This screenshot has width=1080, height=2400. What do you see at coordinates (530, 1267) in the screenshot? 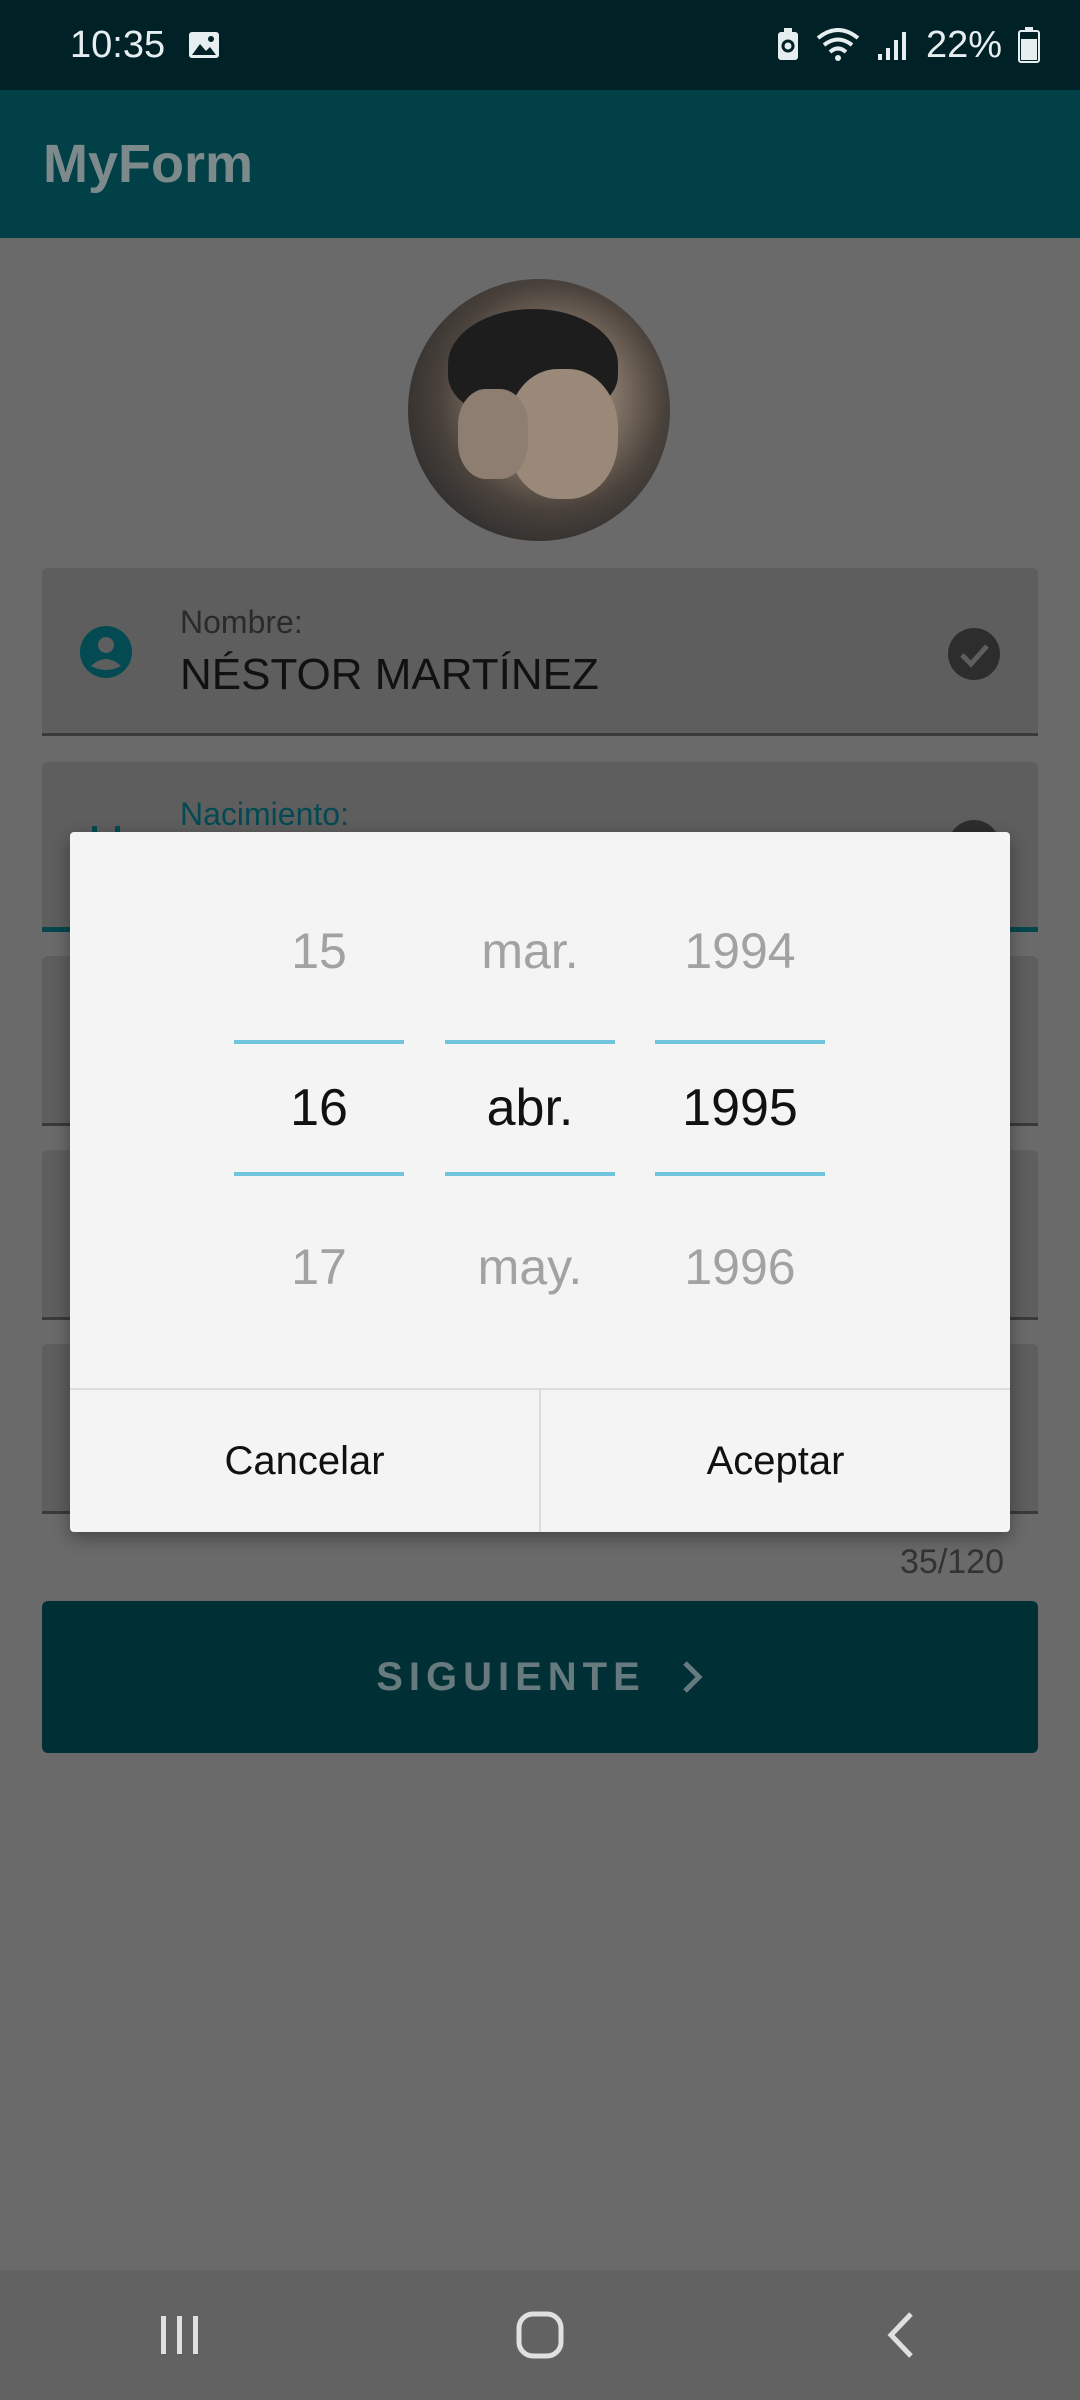
I see `month-next: may.` at bounding box center [530, 1267].